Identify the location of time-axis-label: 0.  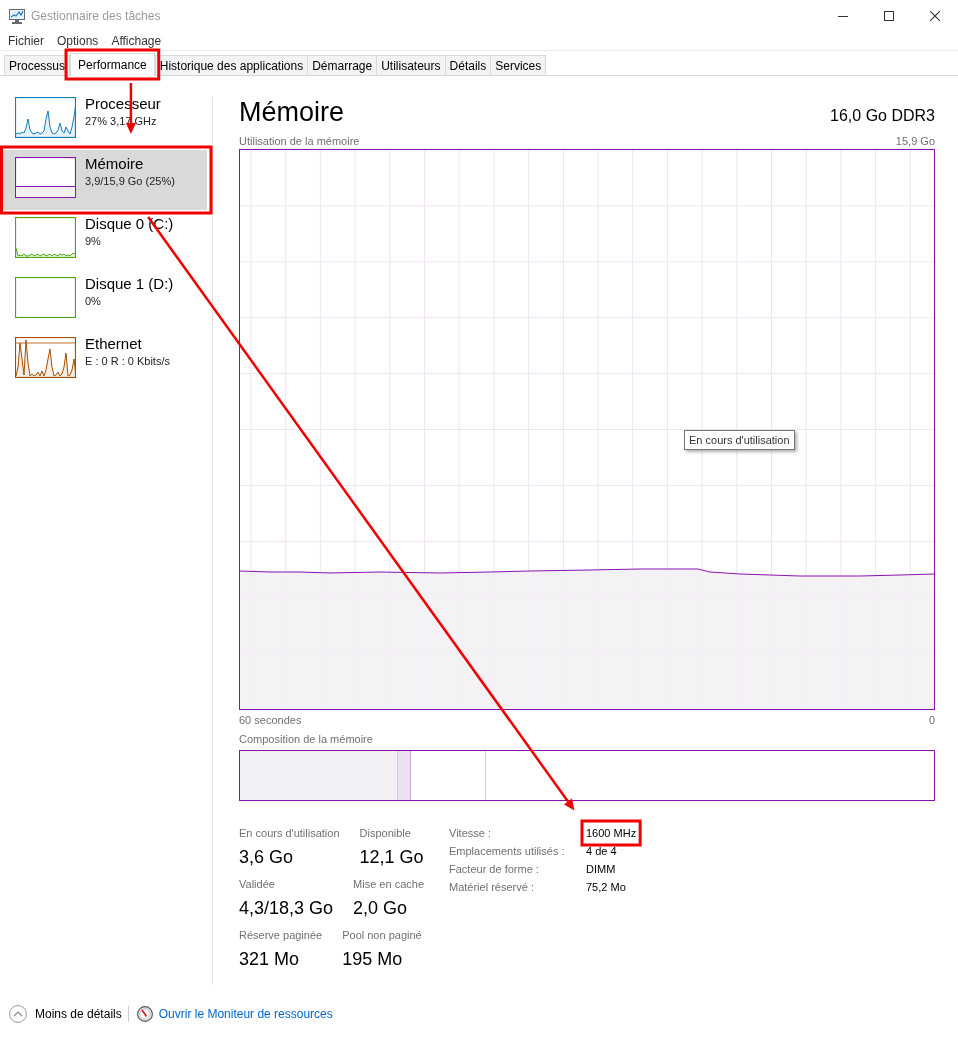
(931, 720).